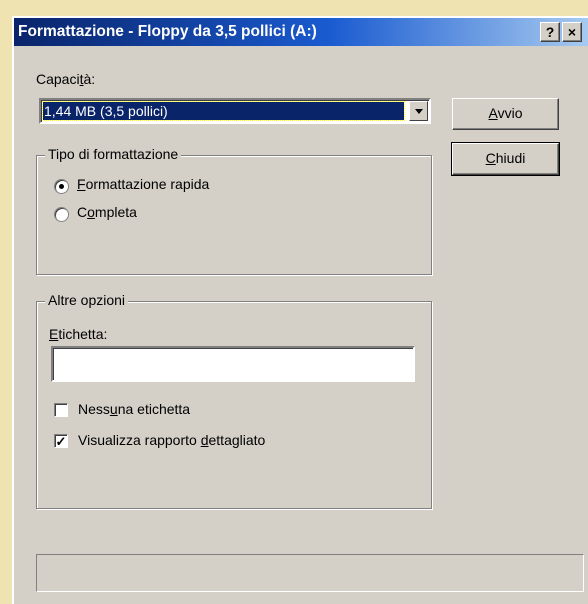 The width and height of the screenshot is (588, 604). What do you see at coordinates (171, 440) in the screenshot?
I see `detailed-report-text: Visualizza rapporto dettagliato` at bounding box center [171, 440].